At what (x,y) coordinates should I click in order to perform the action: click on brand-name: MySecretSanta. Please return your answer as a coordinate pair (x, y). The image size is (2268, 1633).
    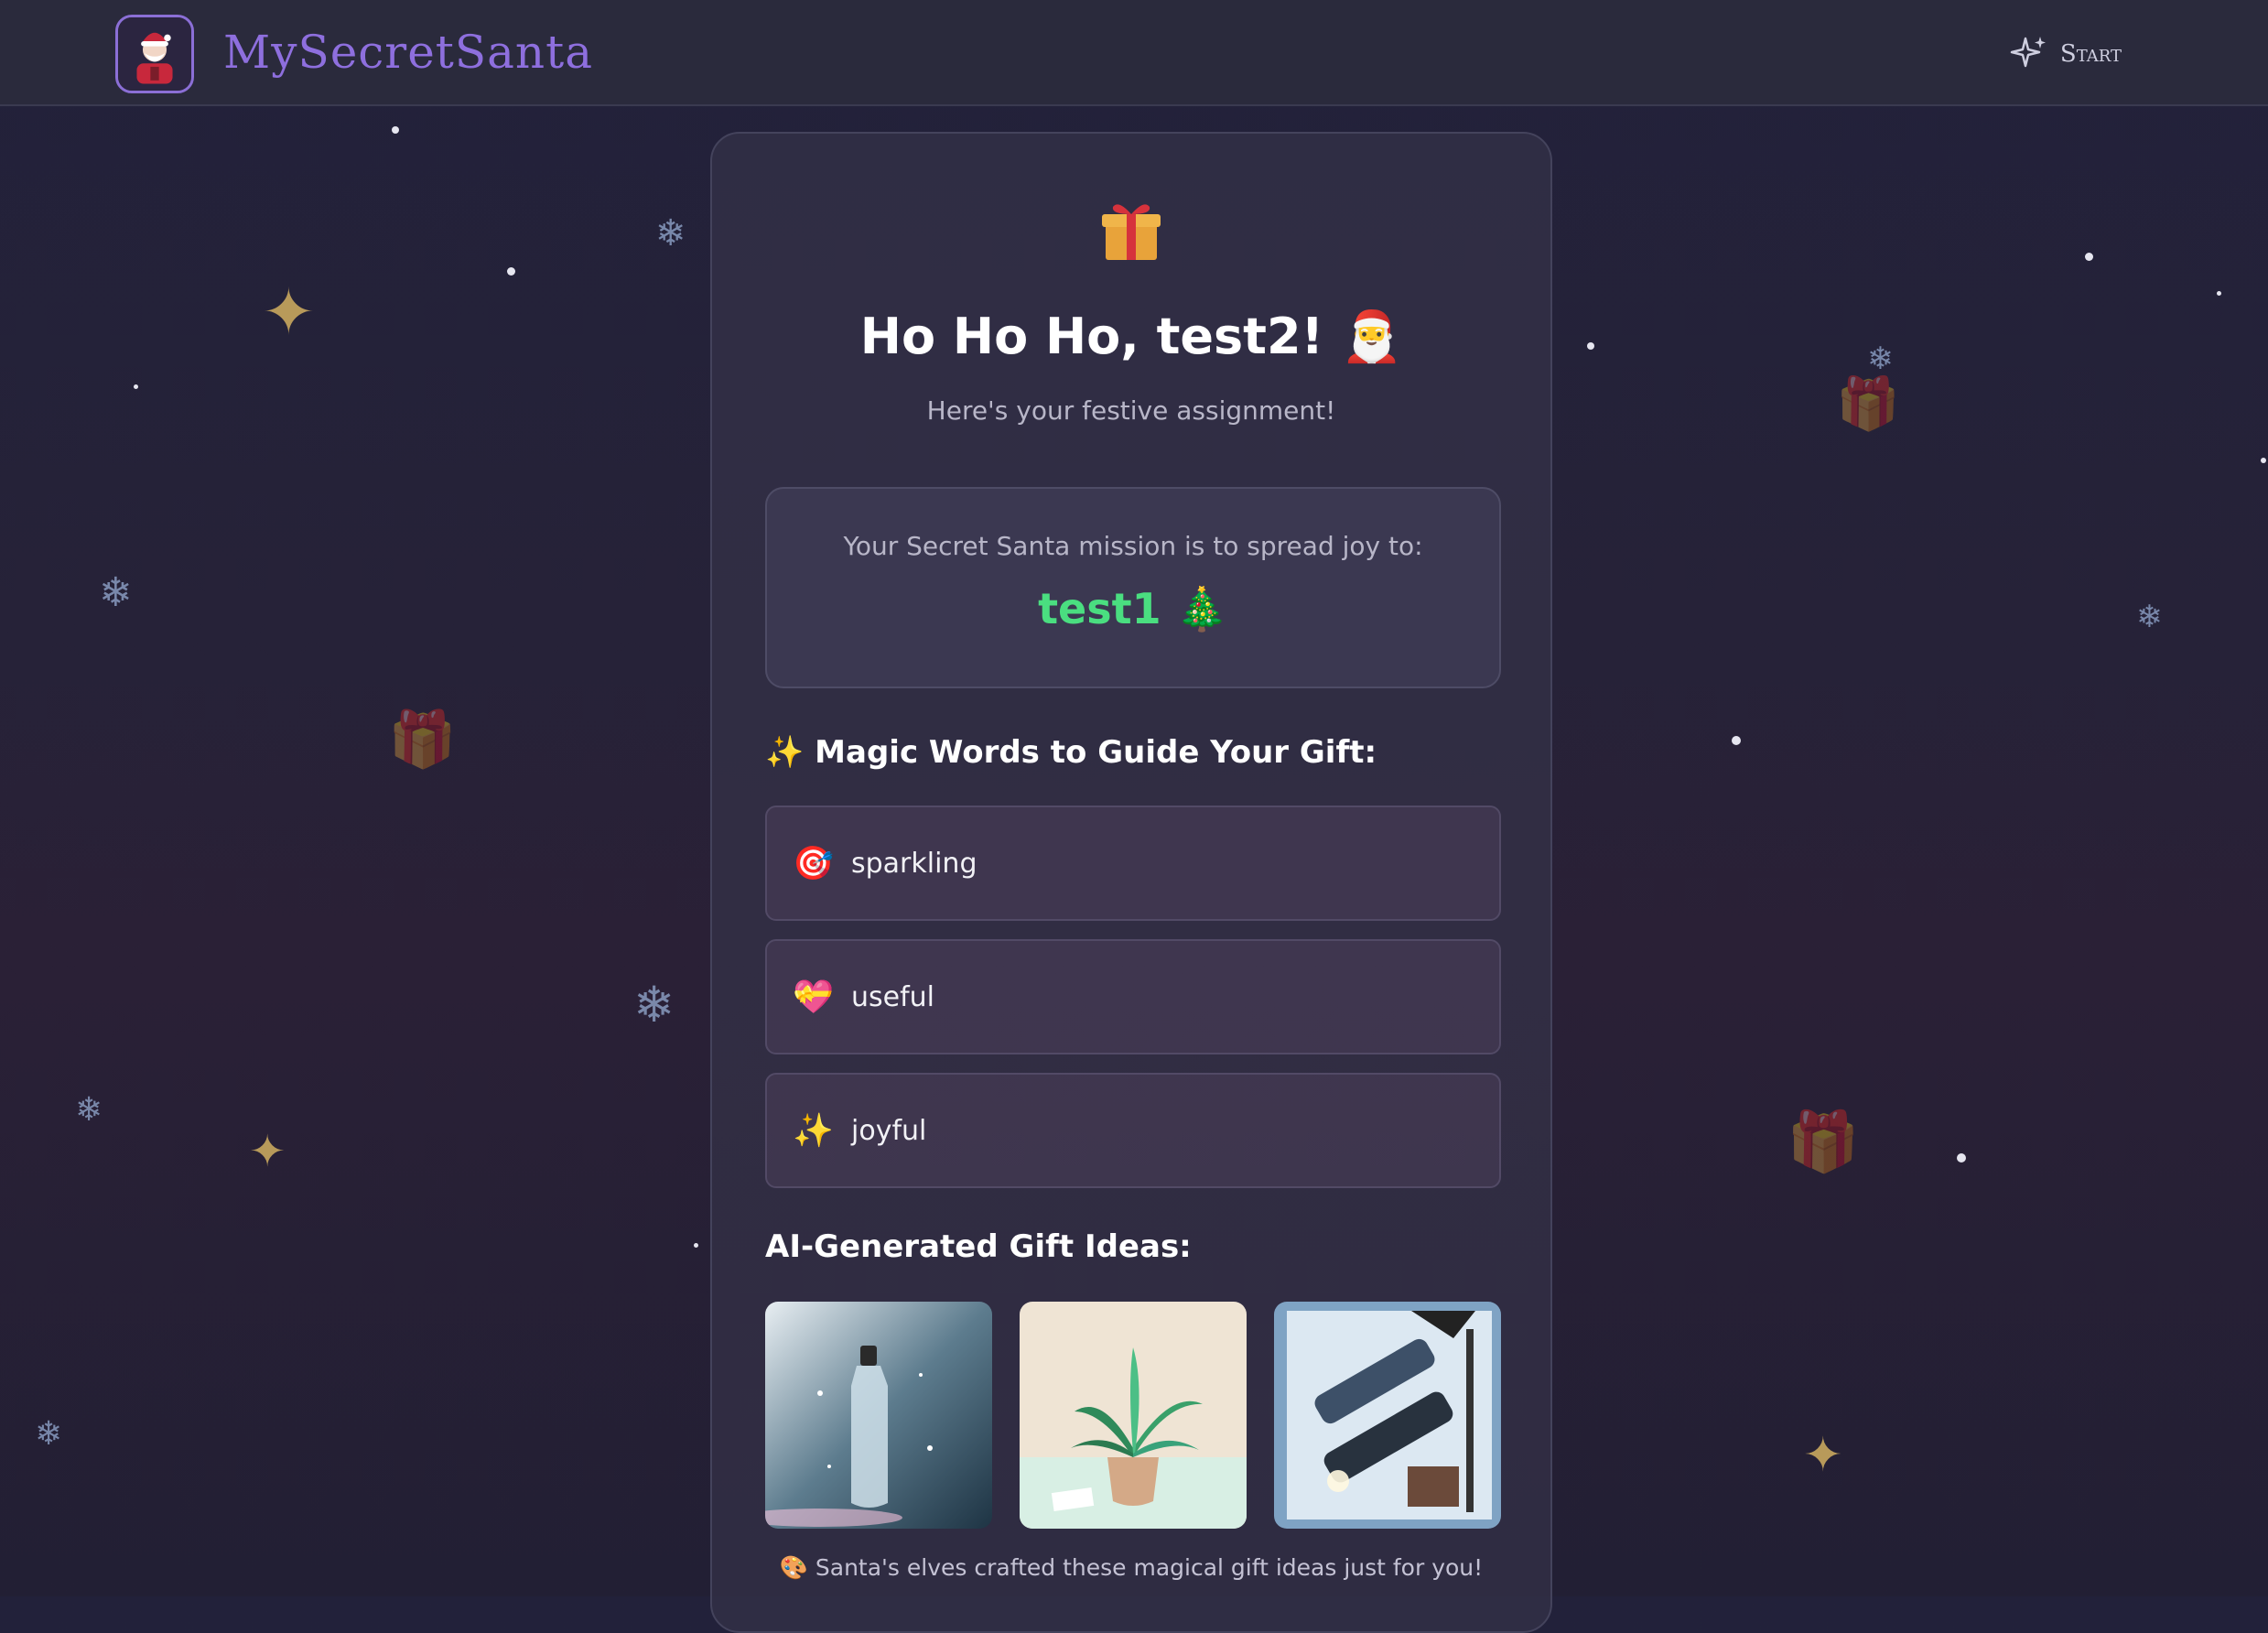
    Looking at the image, I should click on (408, 52).